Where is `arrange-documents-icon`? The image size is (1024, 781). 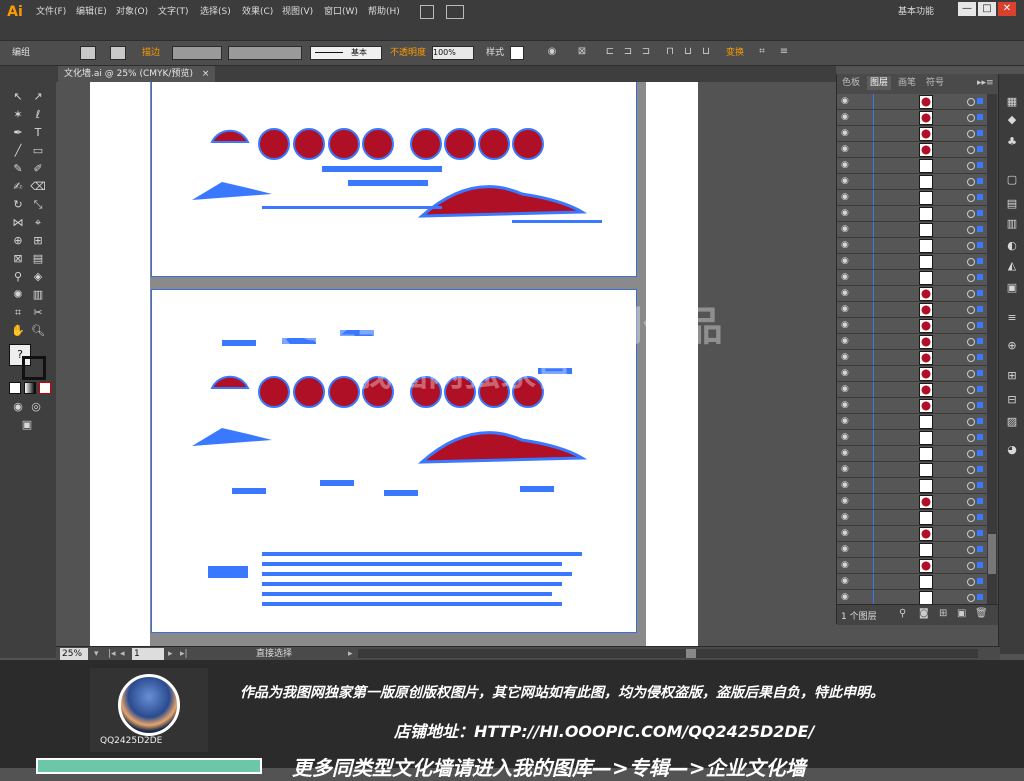
arrange-documents-icon is located at coordinates (455, 12).